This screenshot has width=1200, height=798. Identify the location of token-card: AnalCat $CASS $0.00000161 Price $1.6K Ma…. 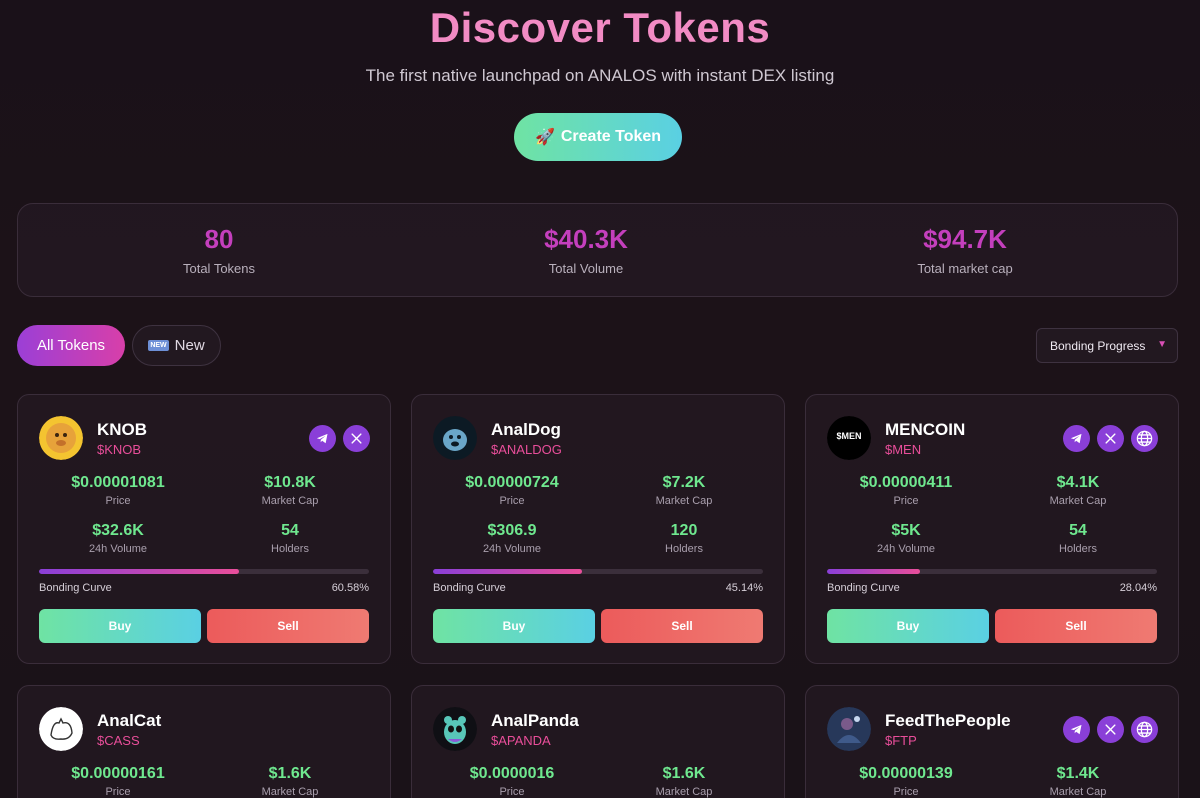
(204, 741).